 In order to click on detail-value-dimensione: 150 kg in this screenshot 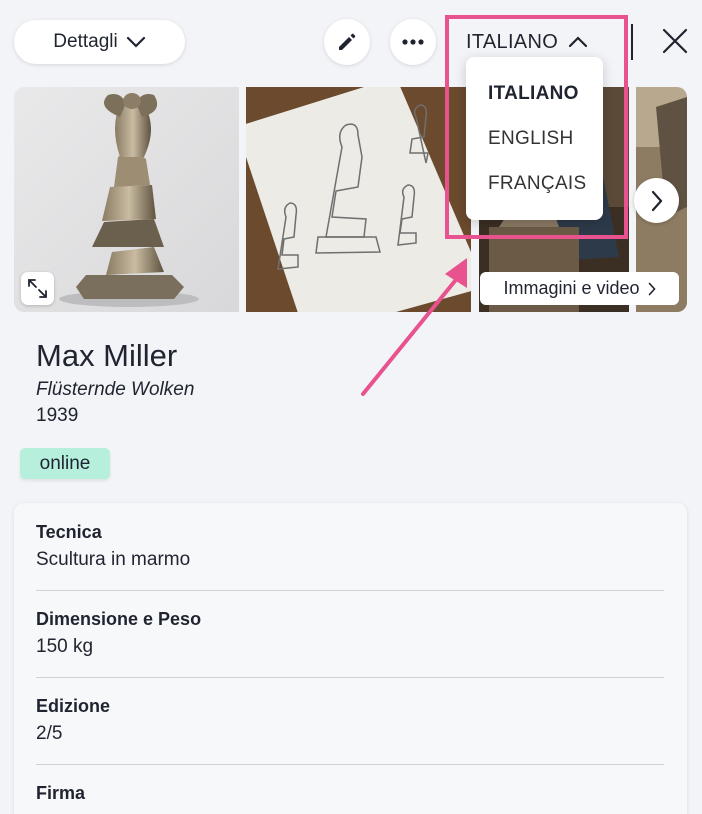, I will do `click(65, 646)`.